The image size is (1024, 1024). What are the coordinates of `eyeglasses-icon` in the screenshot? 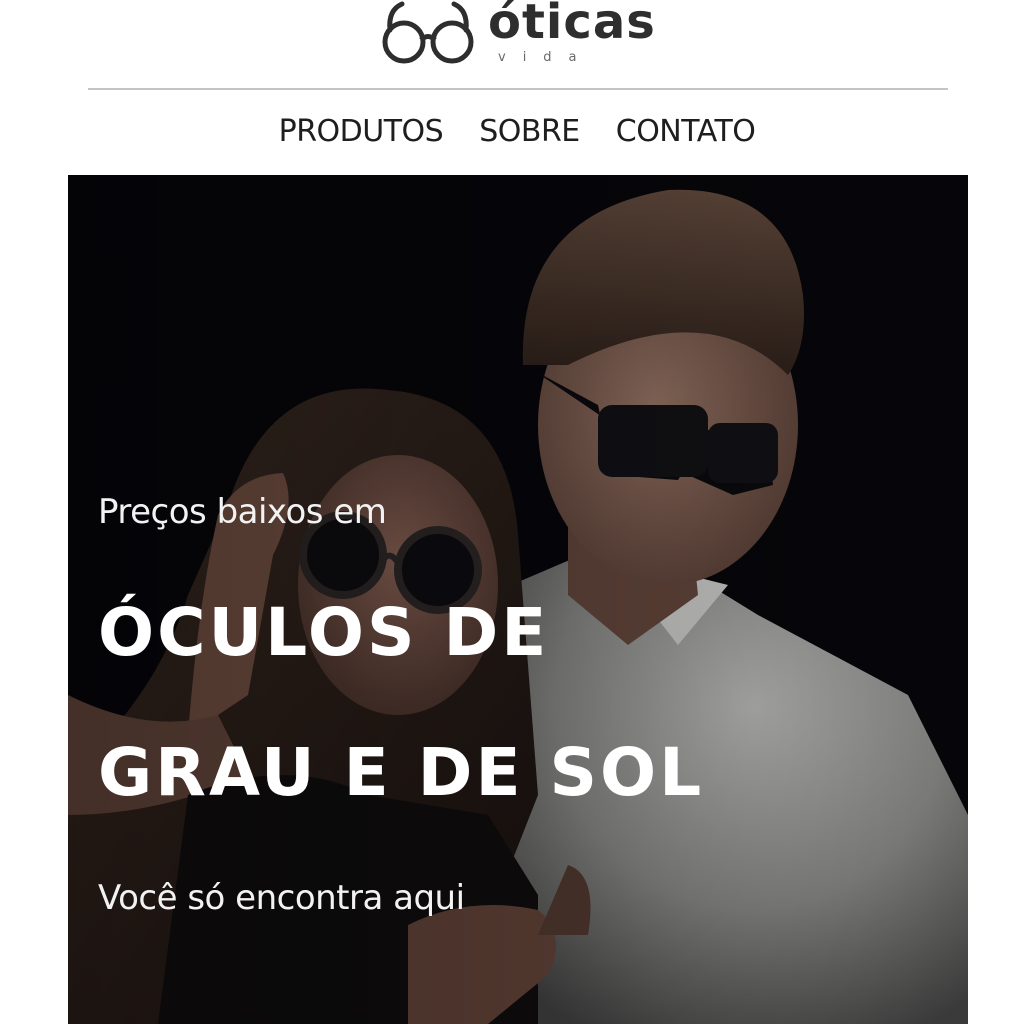 It's located at (428, 32).